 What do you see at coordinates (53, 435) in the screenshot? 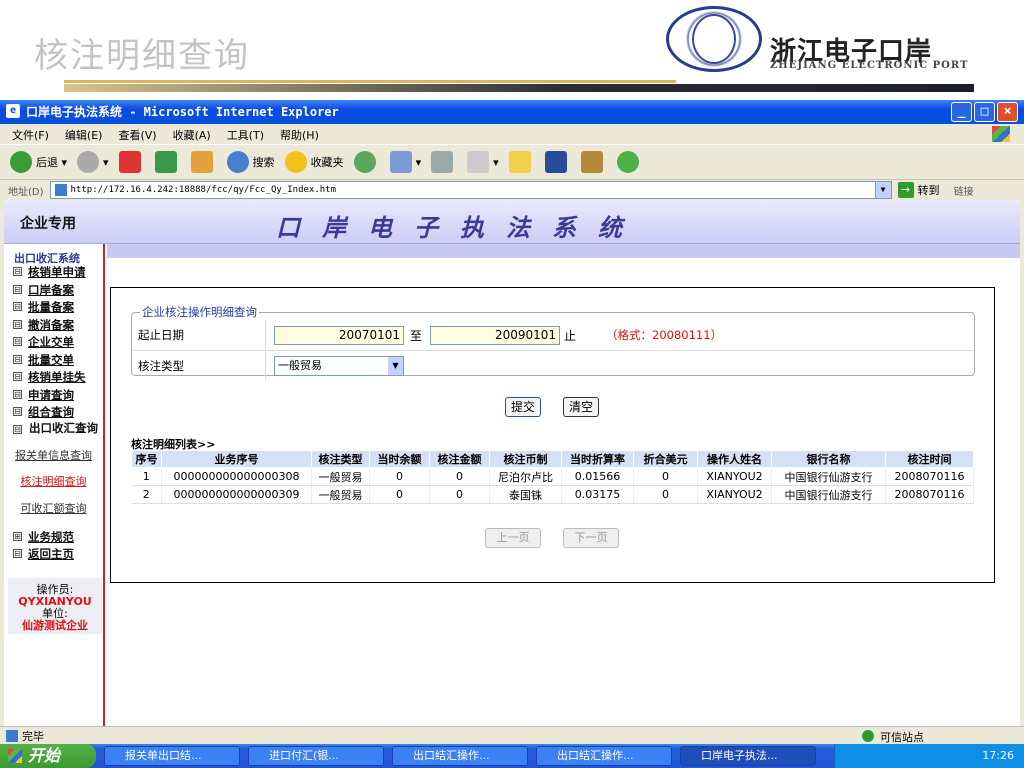
I see `nav-item-export-query: ⊟ 出口收汇查询` at bounding box center [53, 435].